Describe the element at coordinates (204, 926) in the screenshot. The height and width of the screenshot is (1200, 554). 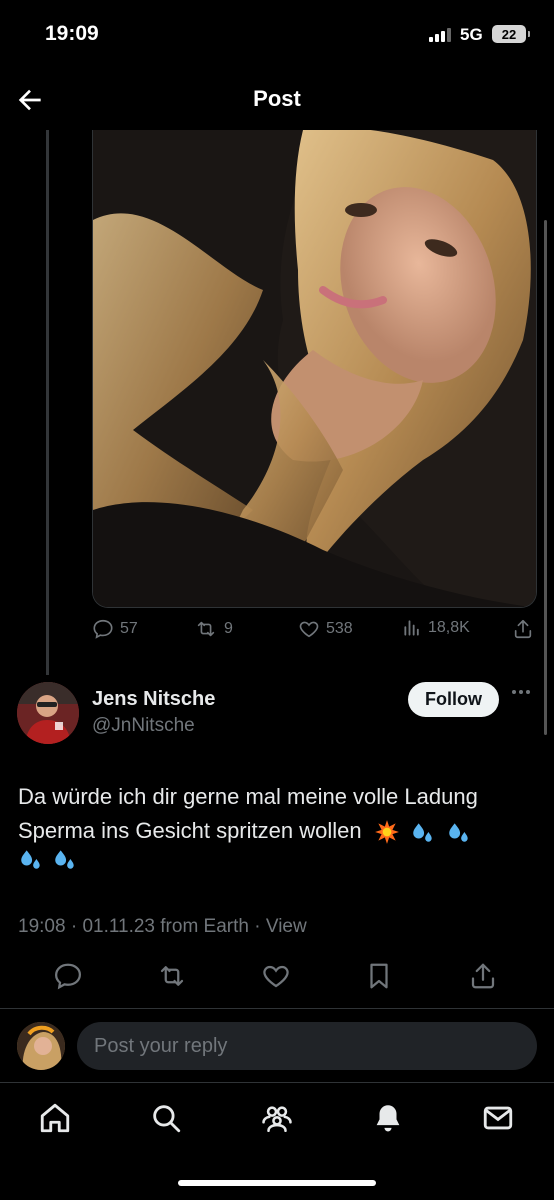
I see `post-source: from Earth` at that location.